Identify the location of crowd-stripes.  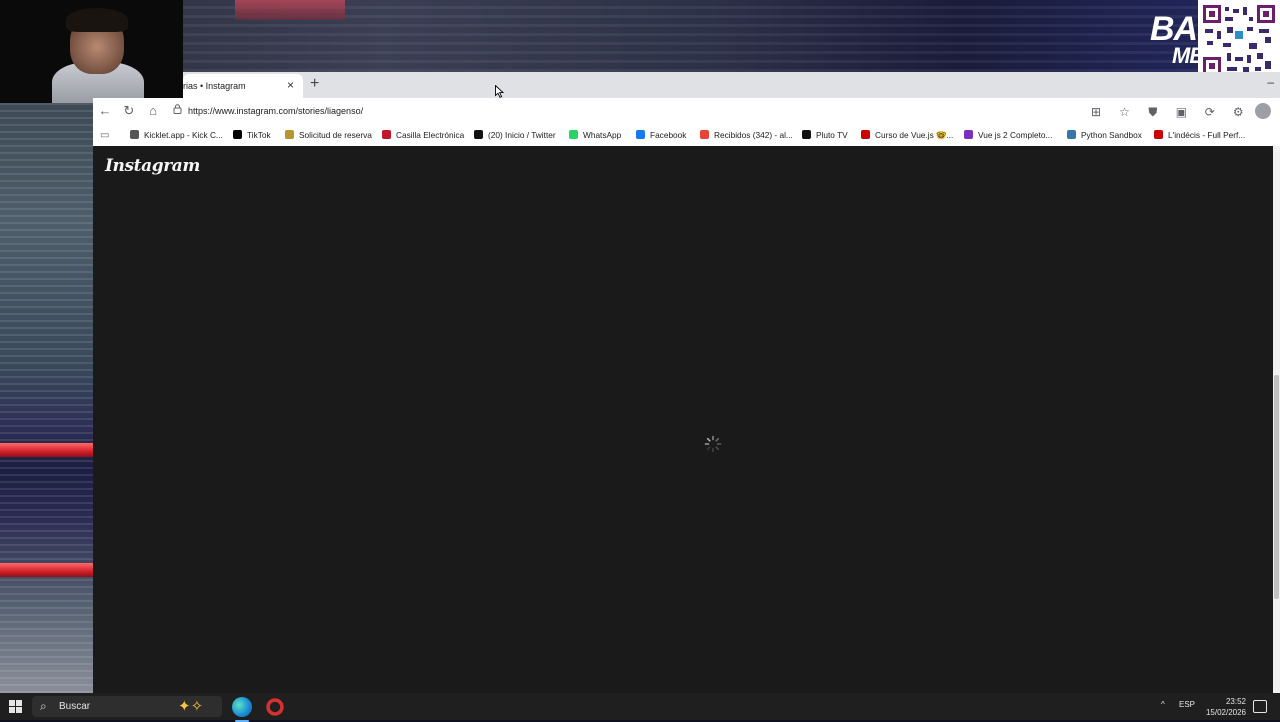
(46, 398).